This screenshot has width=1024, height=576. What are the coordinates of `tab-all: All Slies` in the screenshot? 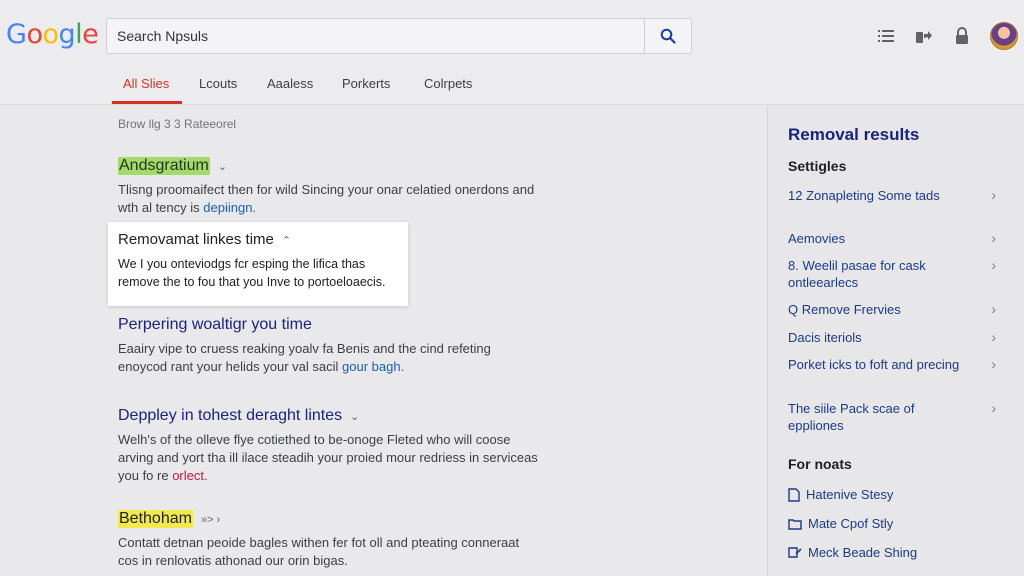 It's located at (146, 83).